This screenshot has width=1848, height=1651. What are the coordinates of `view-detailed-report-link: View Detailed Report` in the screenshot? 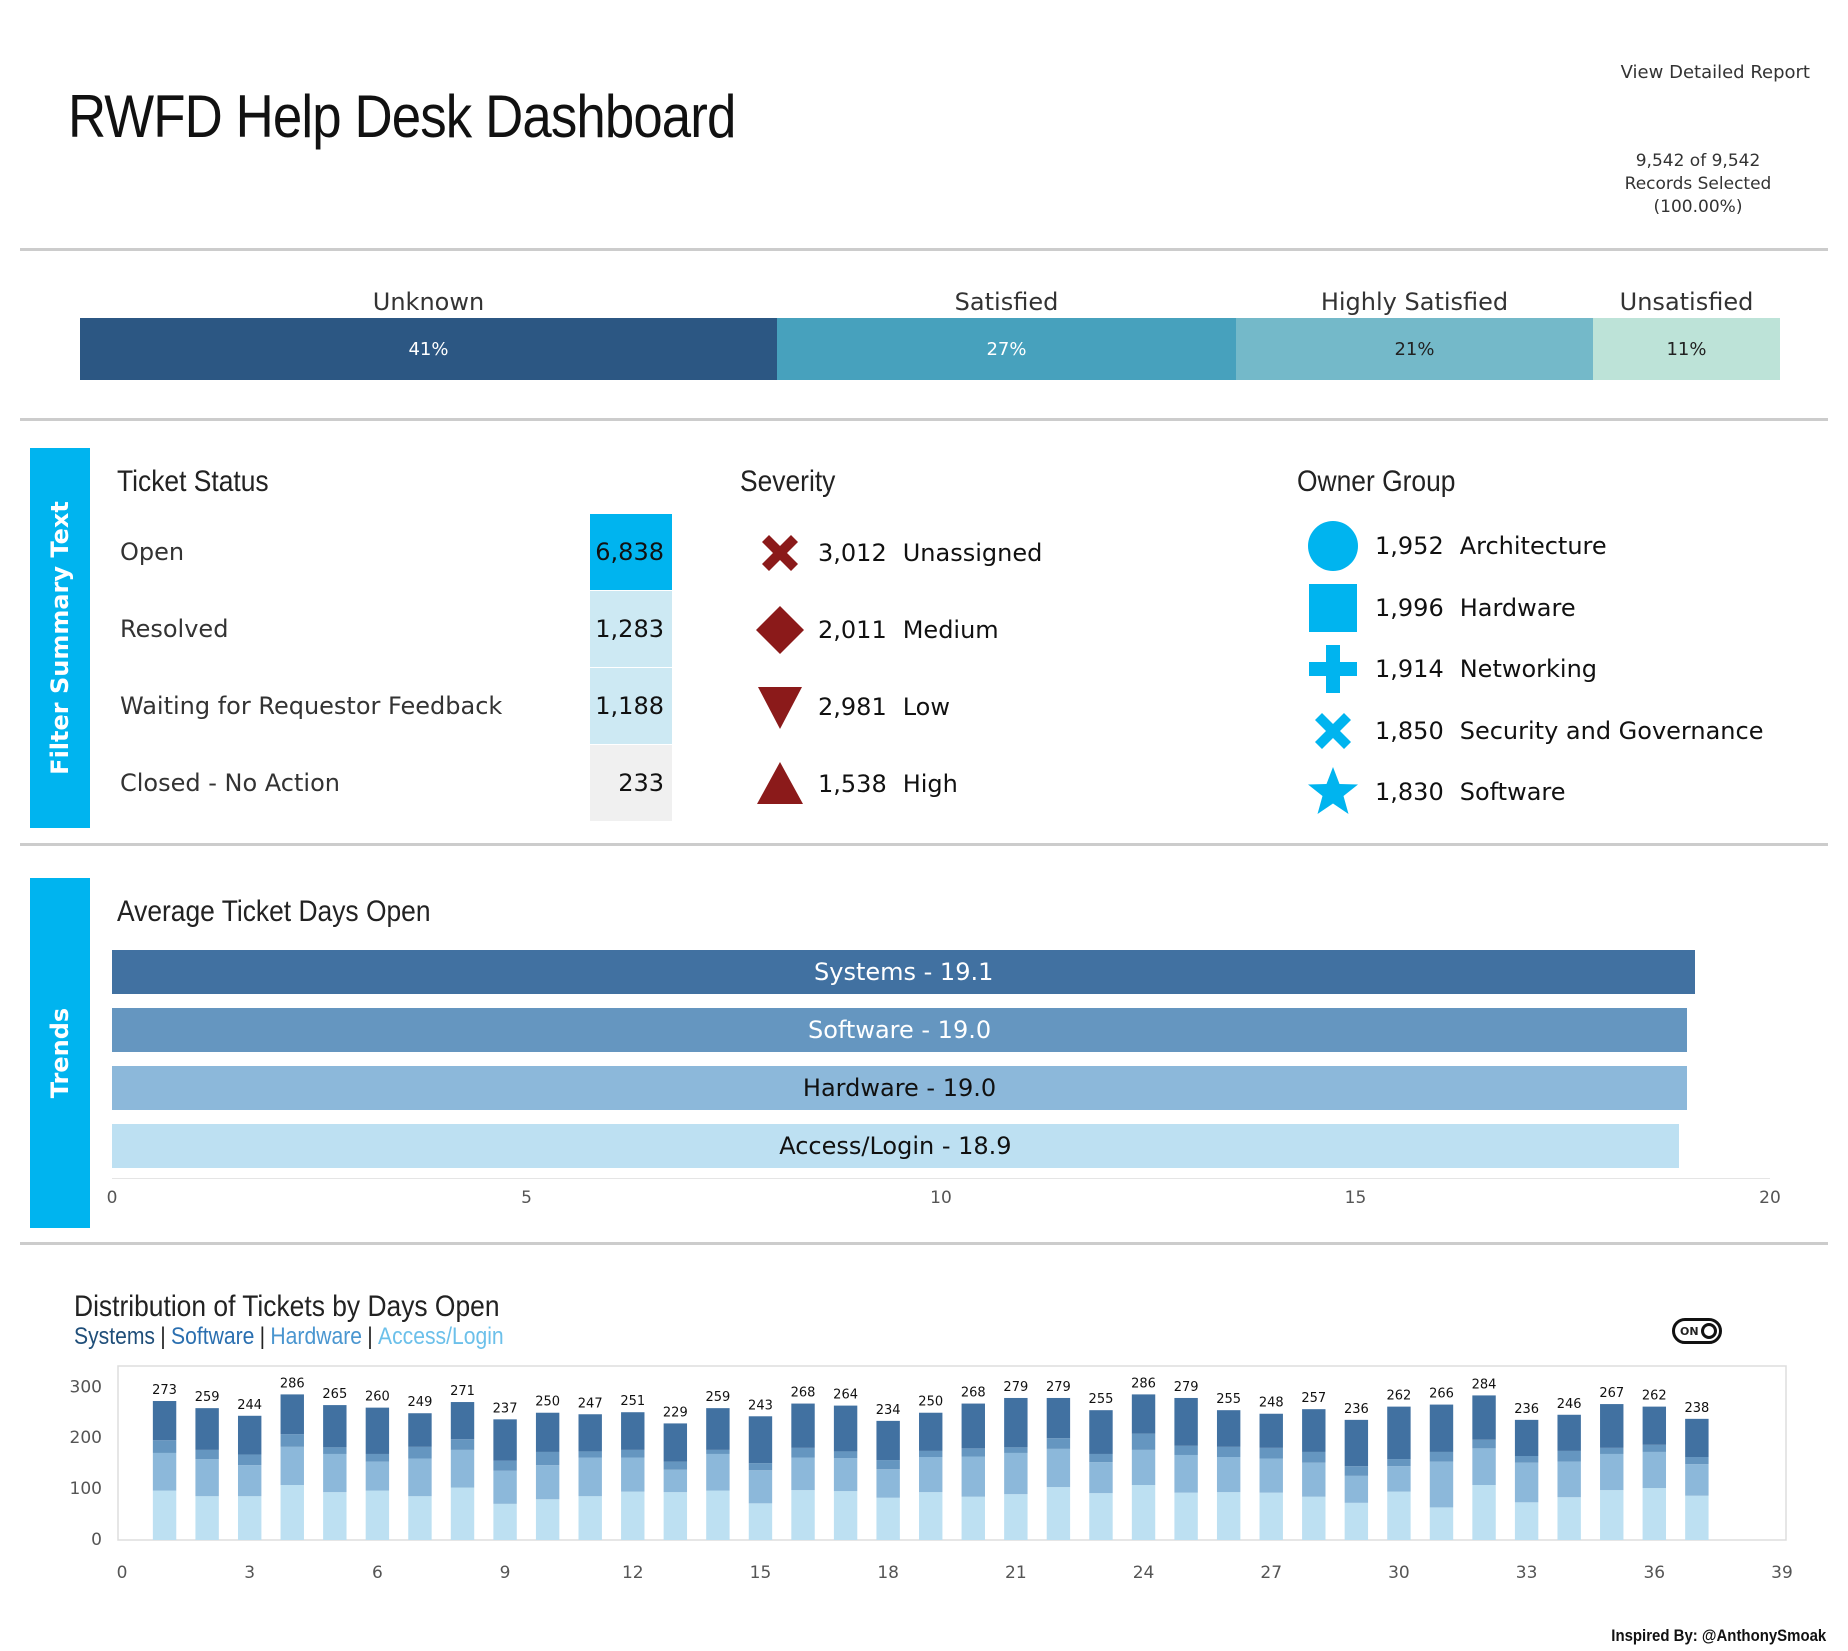 It's located at (1715, 72).